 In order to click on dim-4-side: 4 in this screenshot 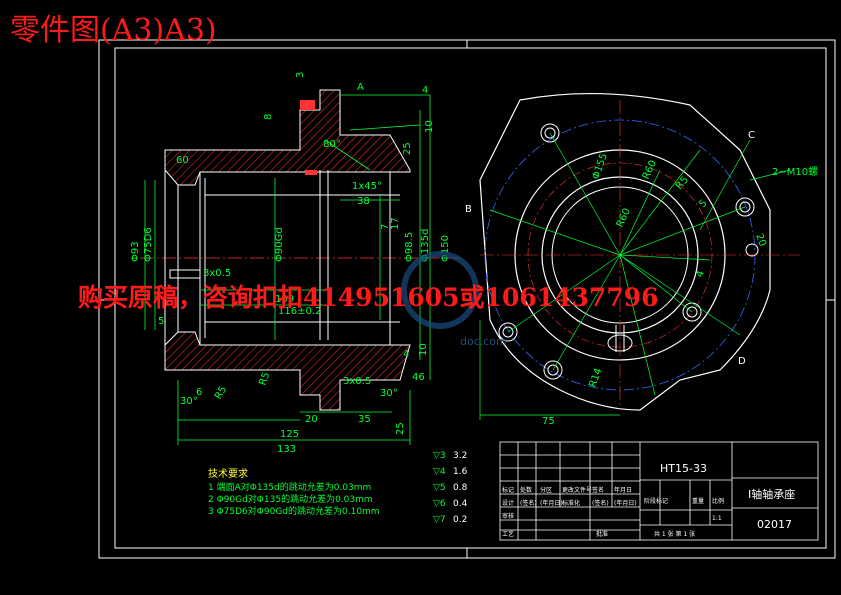, I will do `click(700, 274)`.